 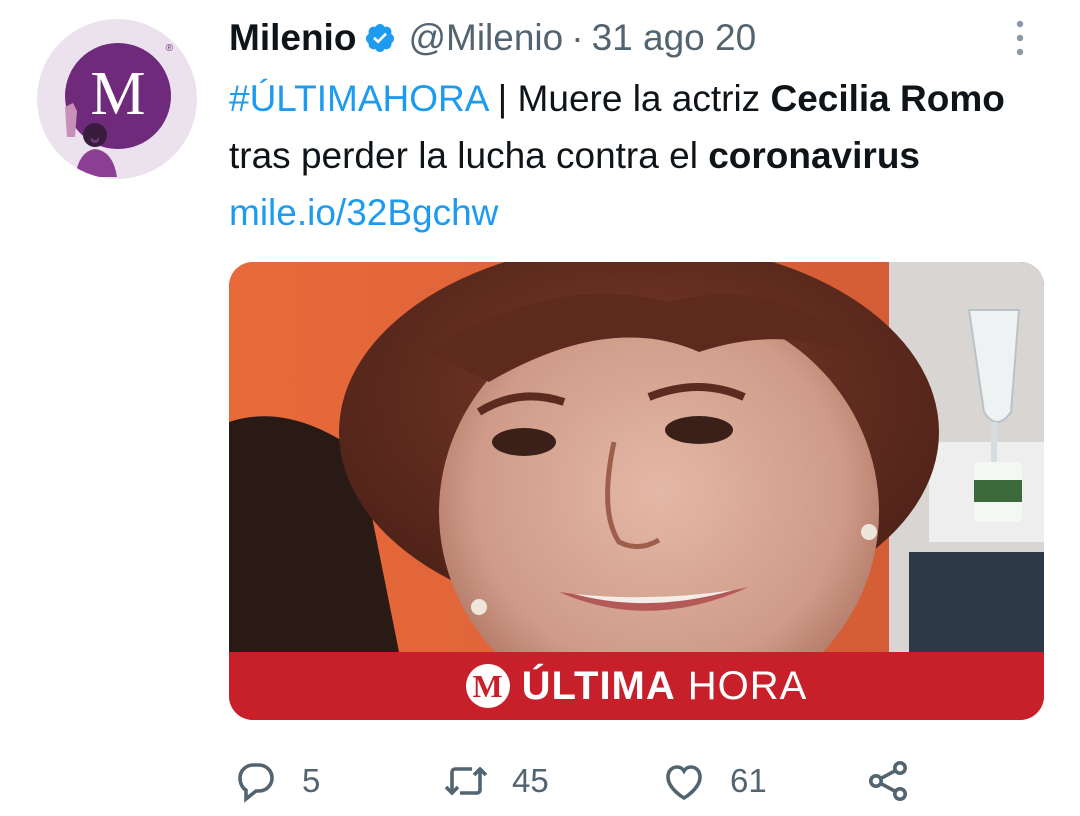 What do you see at coordinates (814, 155) in the screenshot?
I see `text-bold-keyword: coronavirus` at bounding box center [814, 155].